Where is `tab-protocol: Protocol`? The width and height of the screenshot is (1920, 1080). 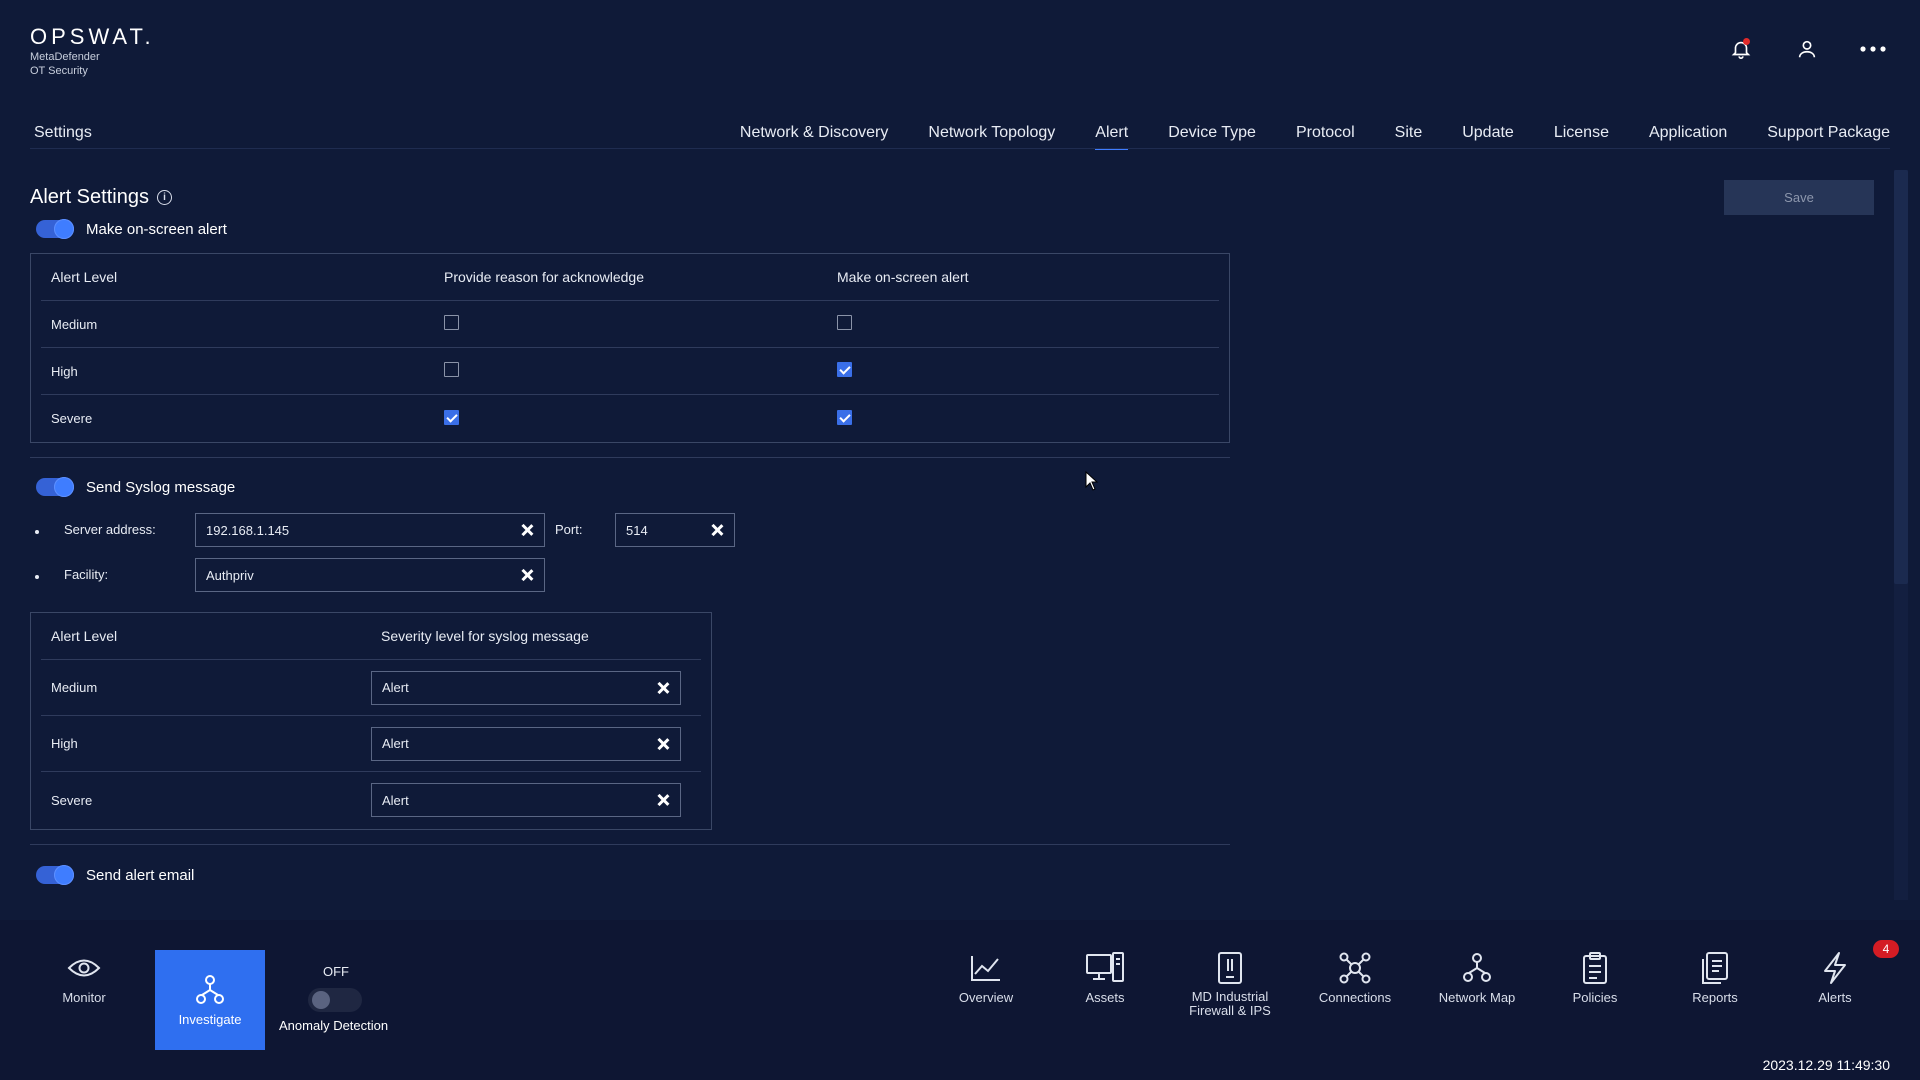 tab-protocol: Protocol is located at coordinates (1325, 137).